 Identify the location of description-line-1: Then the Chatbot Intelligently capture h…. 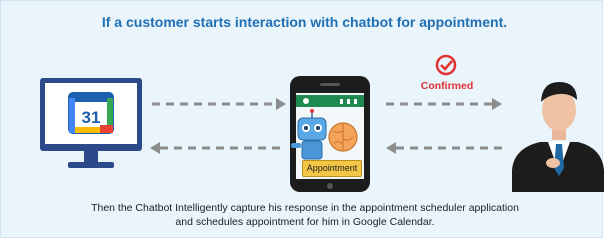
(305, 208).